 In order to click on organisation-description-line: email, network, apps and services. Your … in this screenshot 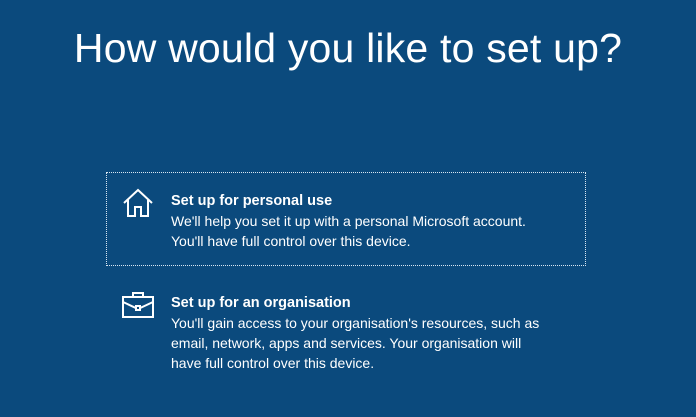, I will do `click(346, 343)`.